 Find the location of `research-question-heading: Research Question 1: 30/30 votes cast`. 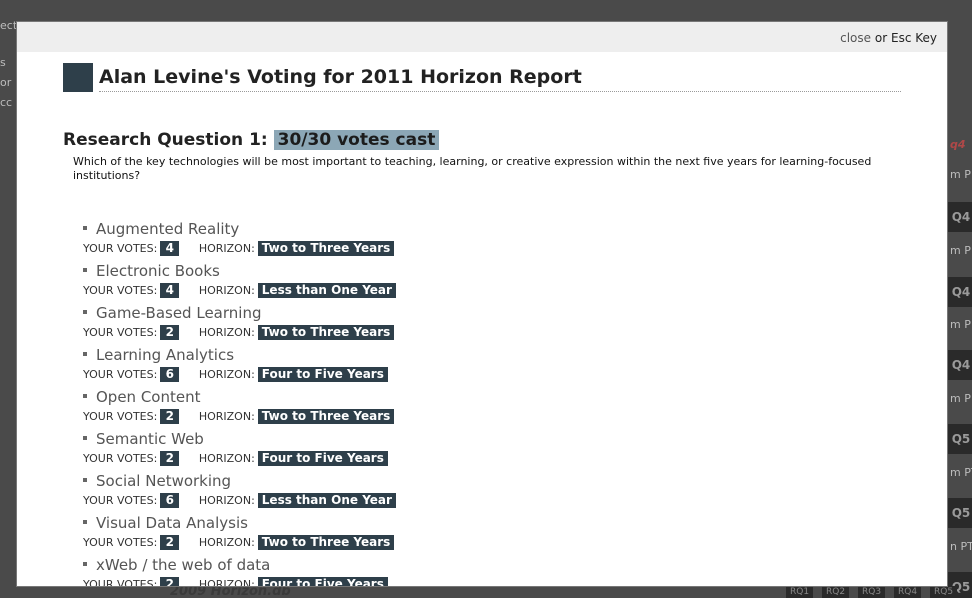

research-question-heading: Research Question 1: 30/30 votes cast is located at coordinates (251, 140).